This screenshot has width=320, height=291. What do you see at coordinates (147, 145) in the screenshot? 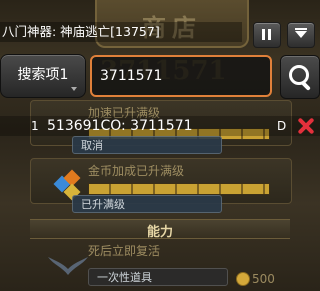
I see `shop-row-speed-button: 取消` at bounding box center [147, 145].